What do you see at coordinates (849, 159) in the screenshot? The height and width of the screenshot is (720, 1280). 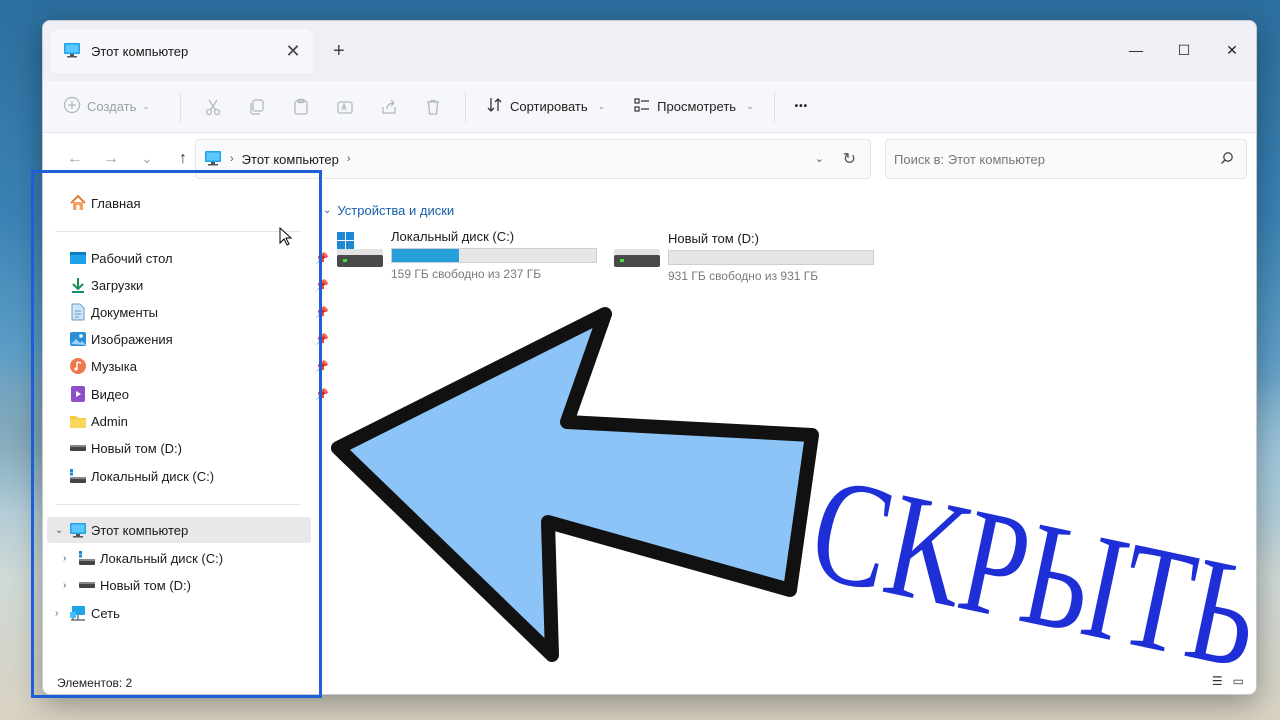 I see `refresh-icon: ↻` at bounding box center [849, 159].